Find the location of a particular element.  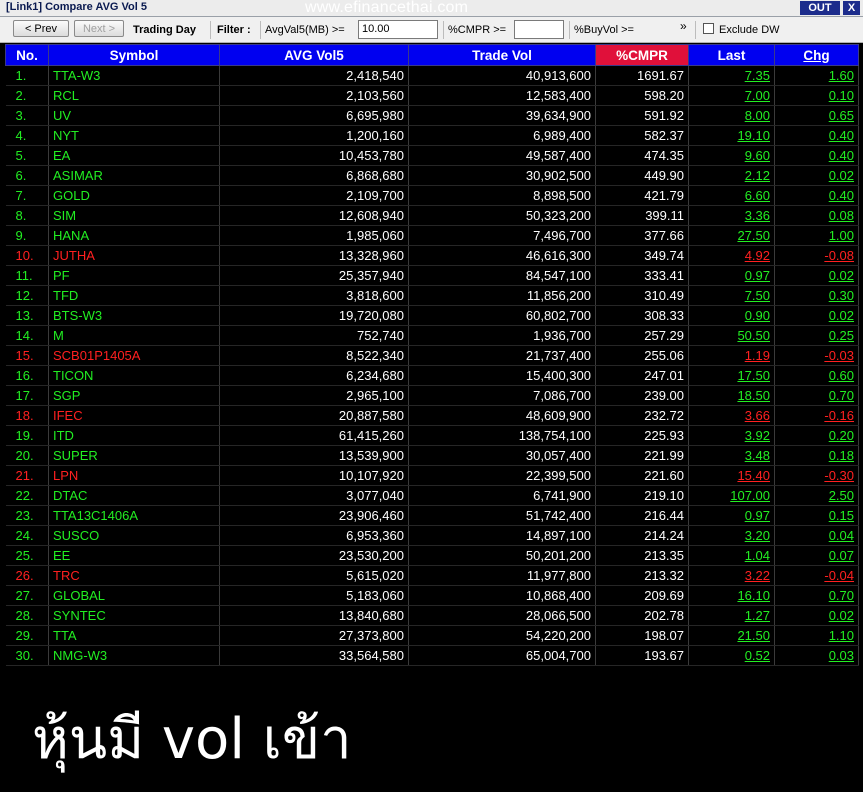

last-price-cell: 7.50 is located at coordinates (731, 295).